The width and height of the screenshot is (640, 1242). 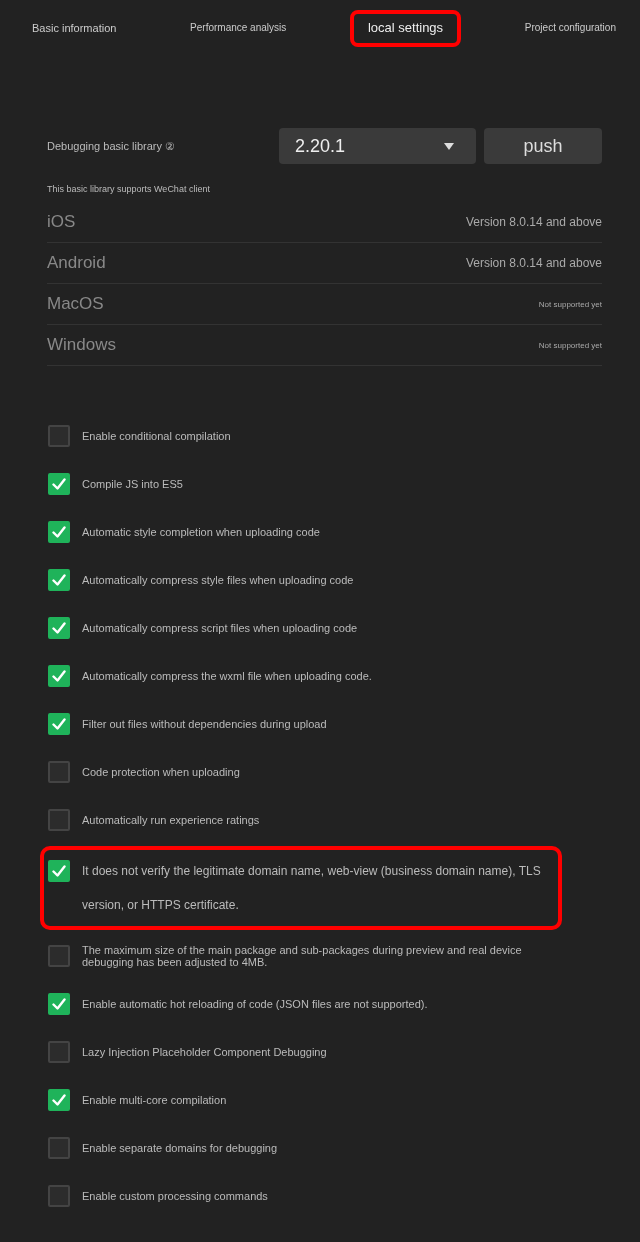 What do you see at coordinates (302, 956) in the screenshot?
I see `option-label: The maximum size of the main package and sub-packages during preview and real device debugging has been adjusted to 4MB.` at bounding box center [302, 956].